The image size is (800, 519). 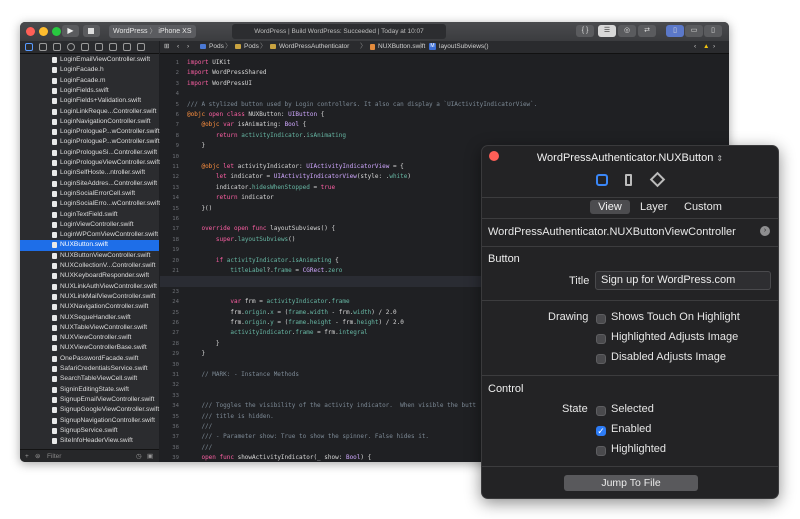 What do you see at coordinates (43, 31) in the screenshot?
I see `minimize-window-button` at bounding box center [43, 31].